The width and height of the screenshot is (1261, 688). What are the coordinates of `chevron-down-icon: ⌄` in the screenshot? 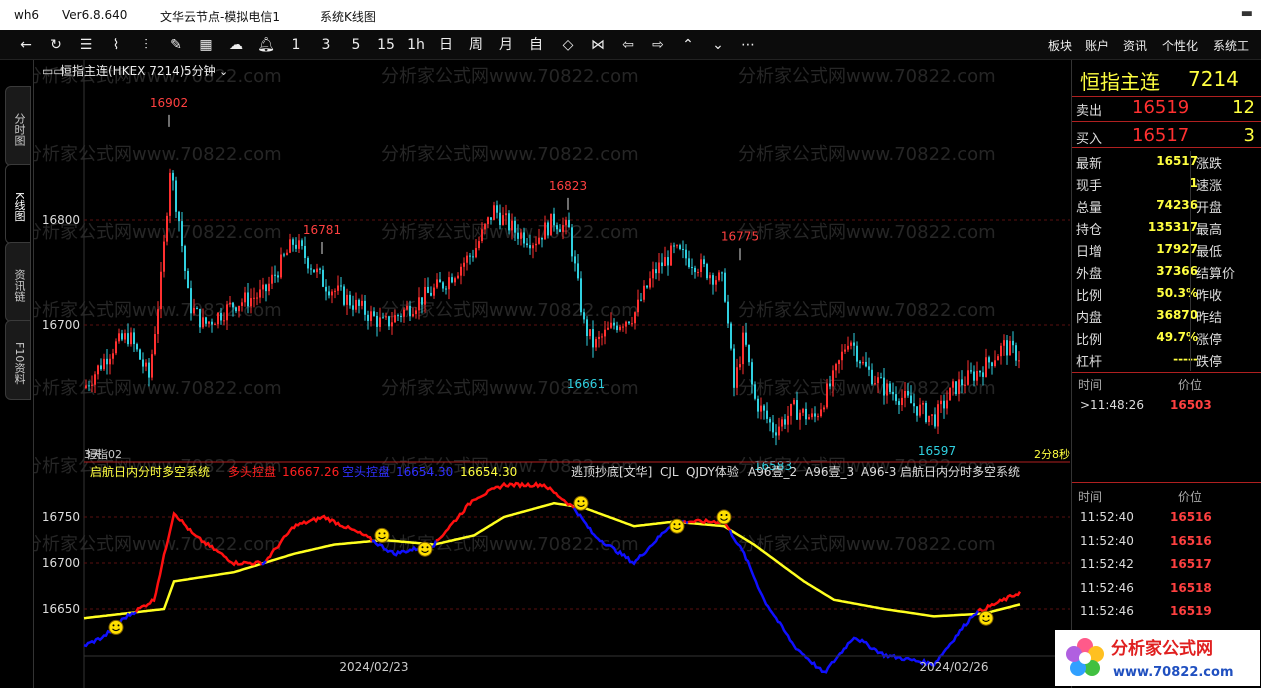 It's located at (223, 71).